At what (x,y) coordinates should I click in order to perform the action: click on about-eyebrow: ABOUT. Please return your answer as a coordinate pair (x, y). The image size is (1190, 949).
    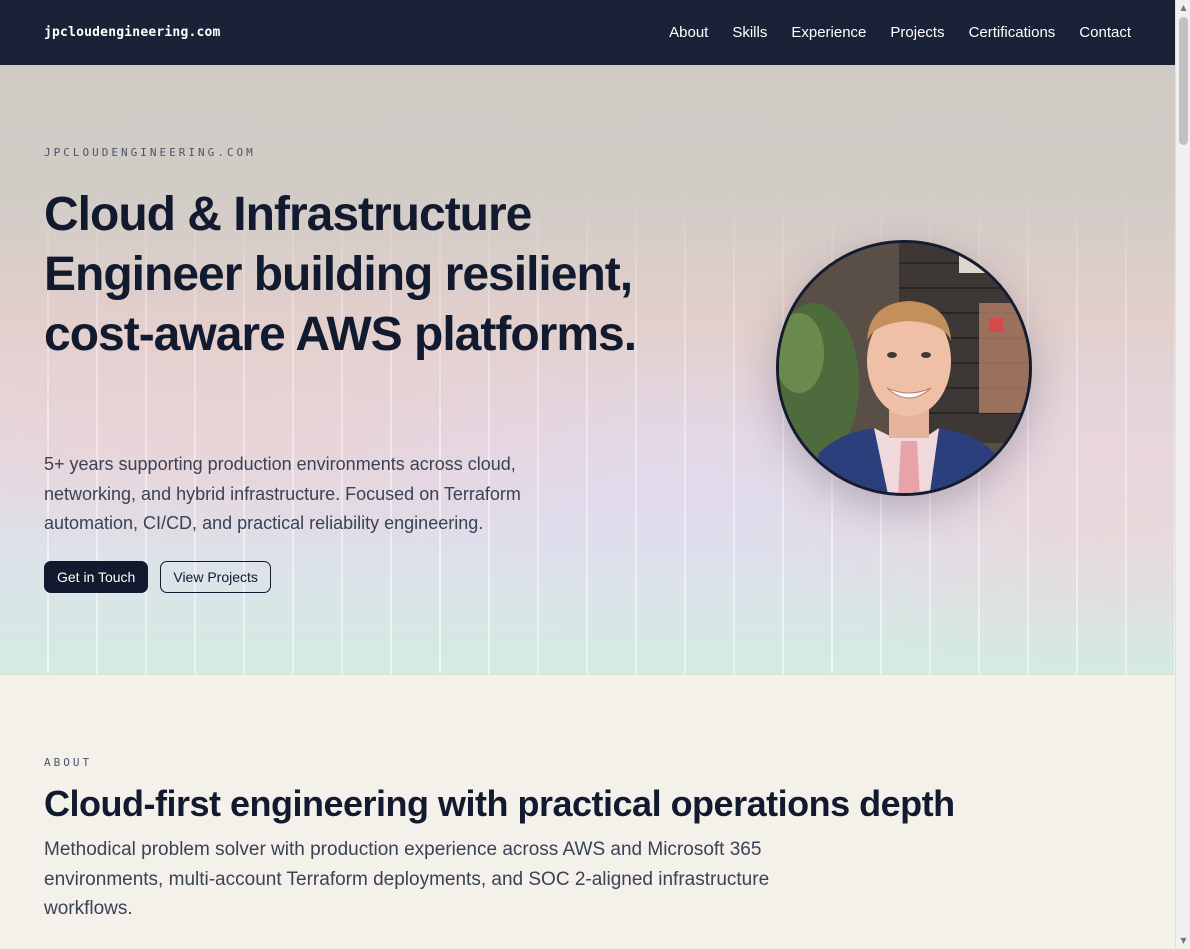
    Looking at the image, I should click on (68, 762).